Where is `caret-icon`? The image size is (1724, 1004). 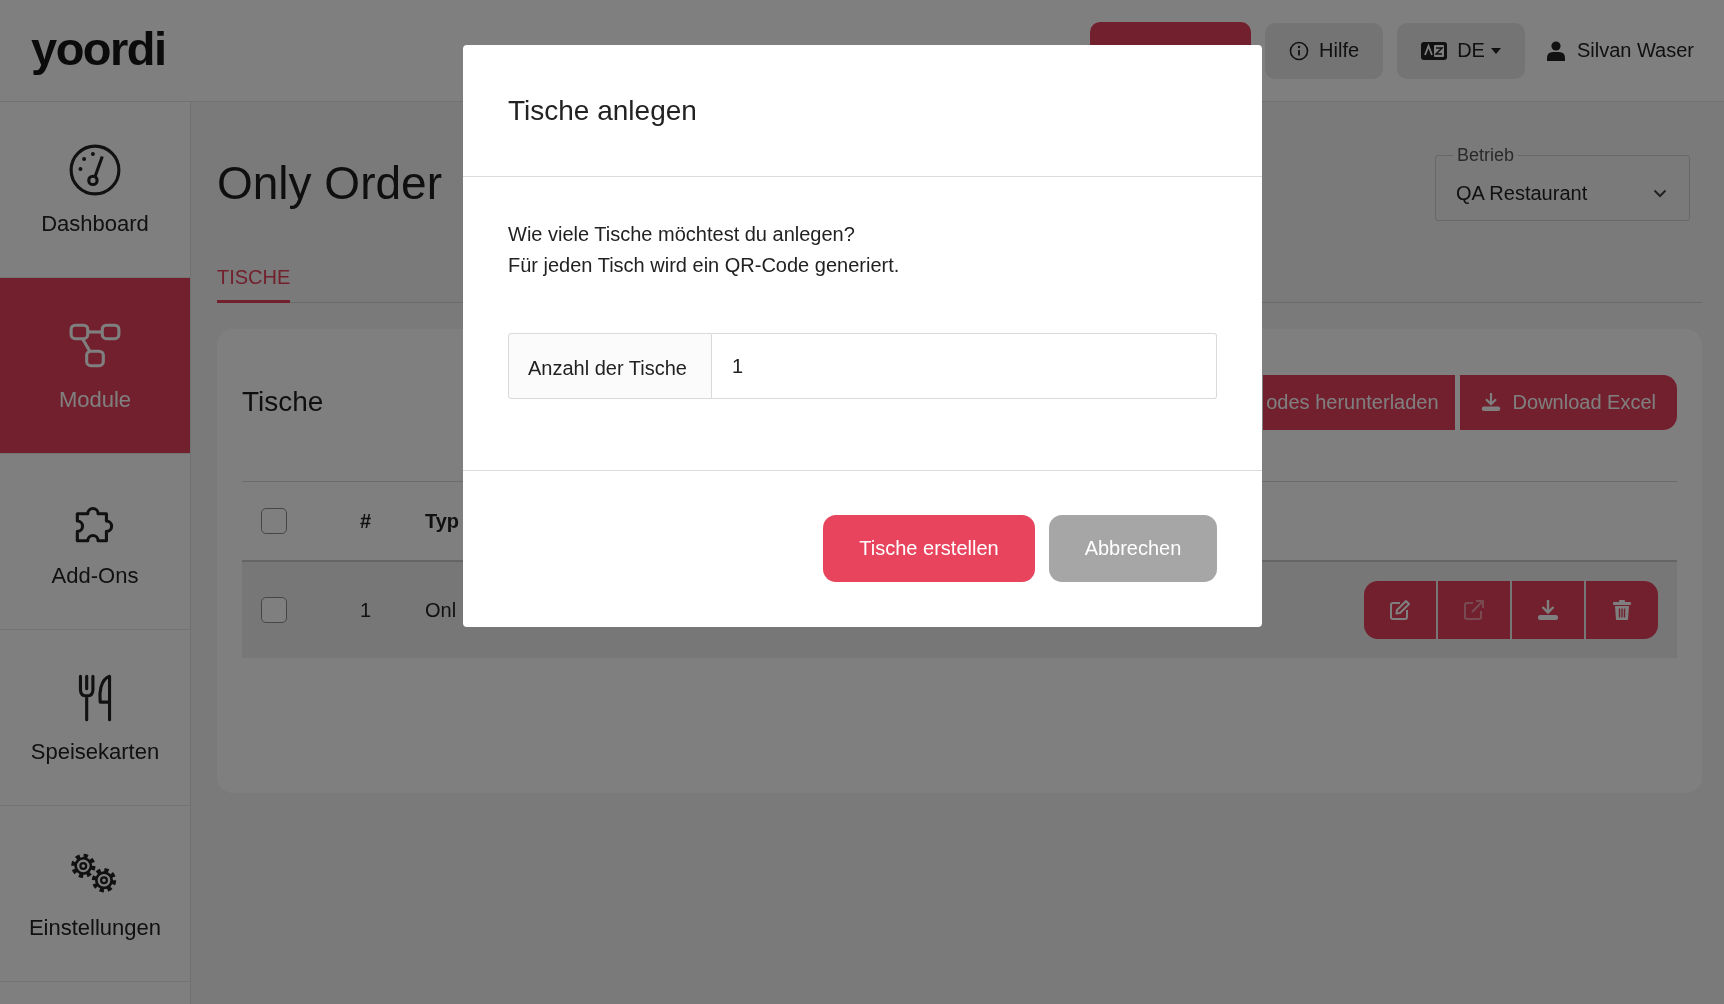
caret-icon is located at coordinates (1495, 50).